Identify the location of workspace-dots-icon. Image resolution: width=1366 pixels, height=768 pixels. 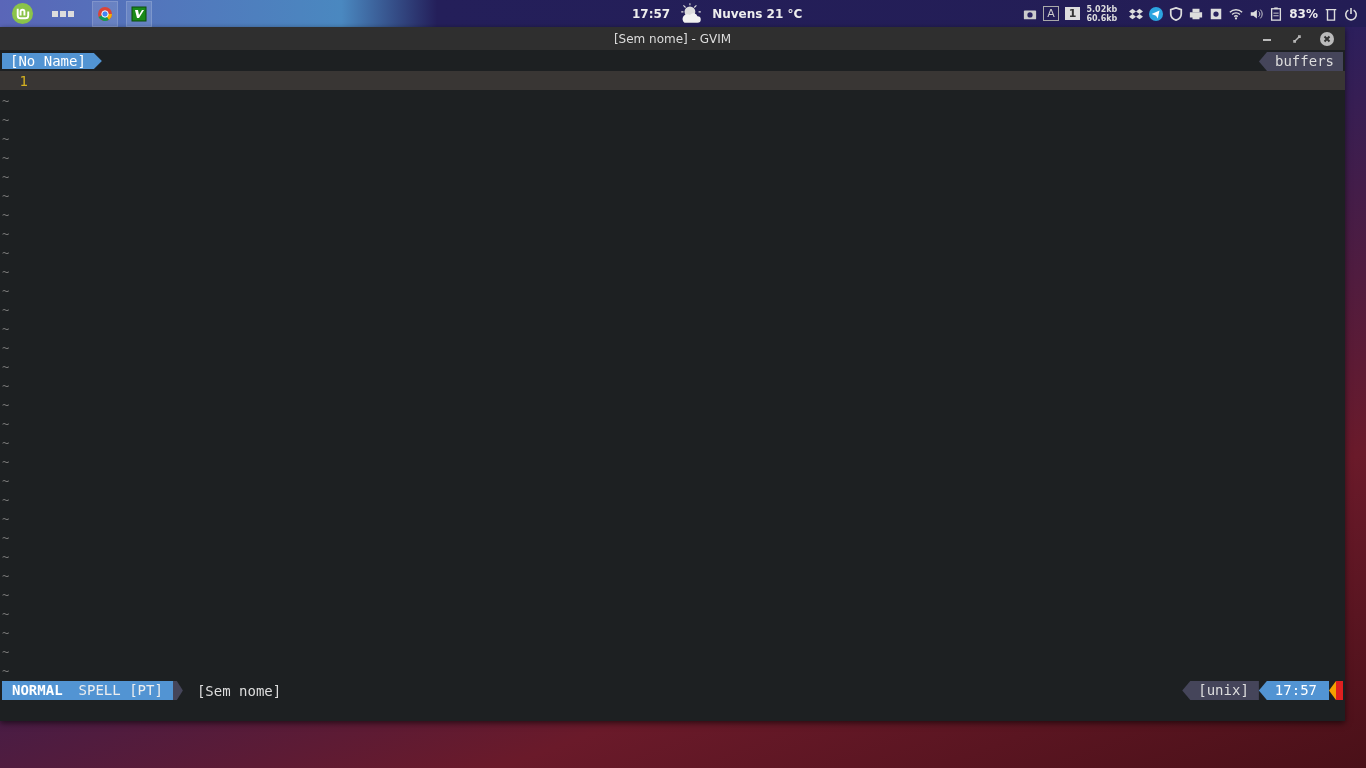
(63, 13).